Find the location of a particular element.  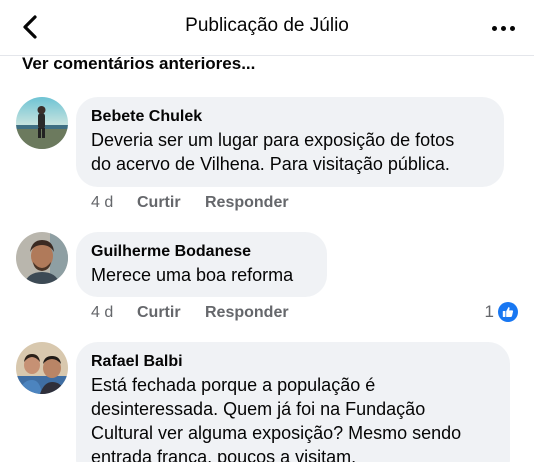

comment-text-line: Merece uma boa reforma is located at coordinates (192, 275).